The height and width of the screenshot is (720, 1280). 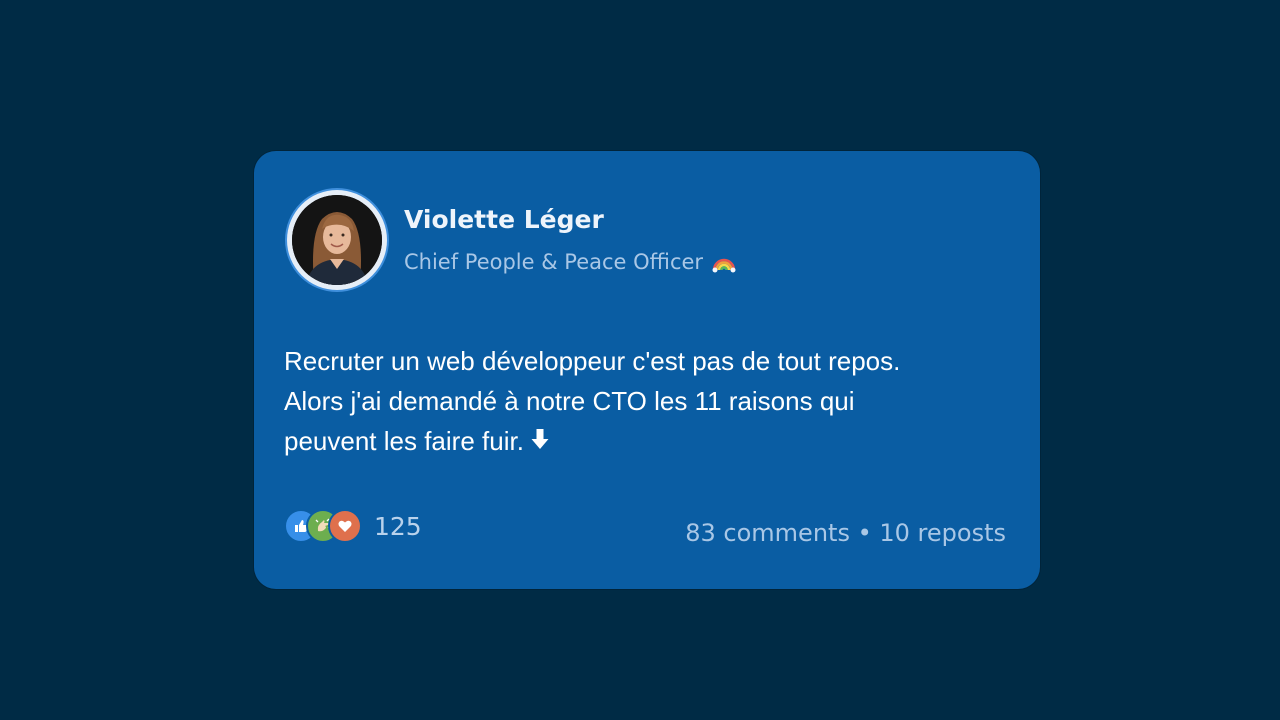 I want to click on reposts-link: 10 reposts, so click(x=942, y=533).